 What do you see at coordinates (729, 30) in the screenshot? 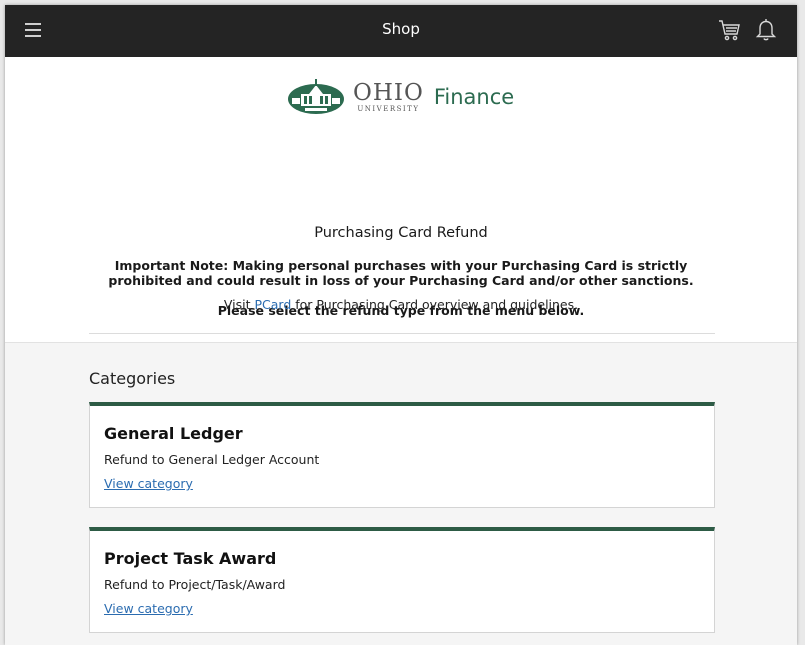
I see `cart-icon` at bounding box center [729, 30].